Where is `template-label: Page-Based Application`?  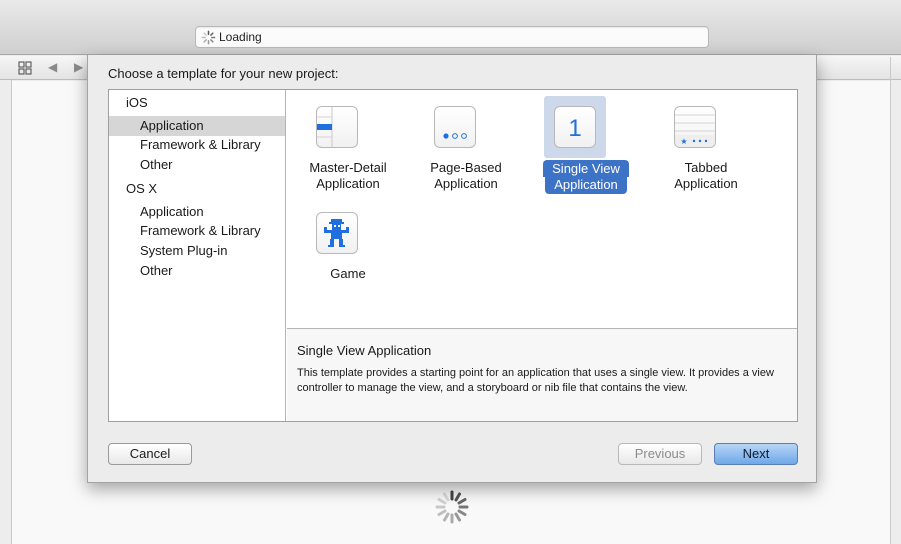
template-label: Page-Based Application is located at coordinates (466, 176).